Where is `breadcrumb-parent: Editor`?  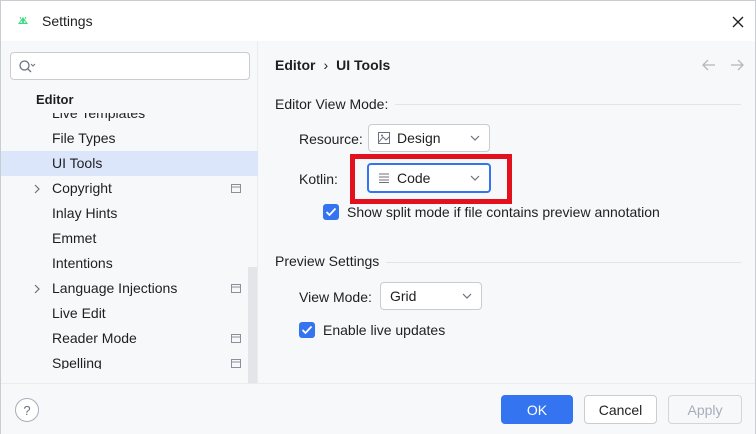
breadcrumb-parent: Editor is located at coordinates (295, 65).